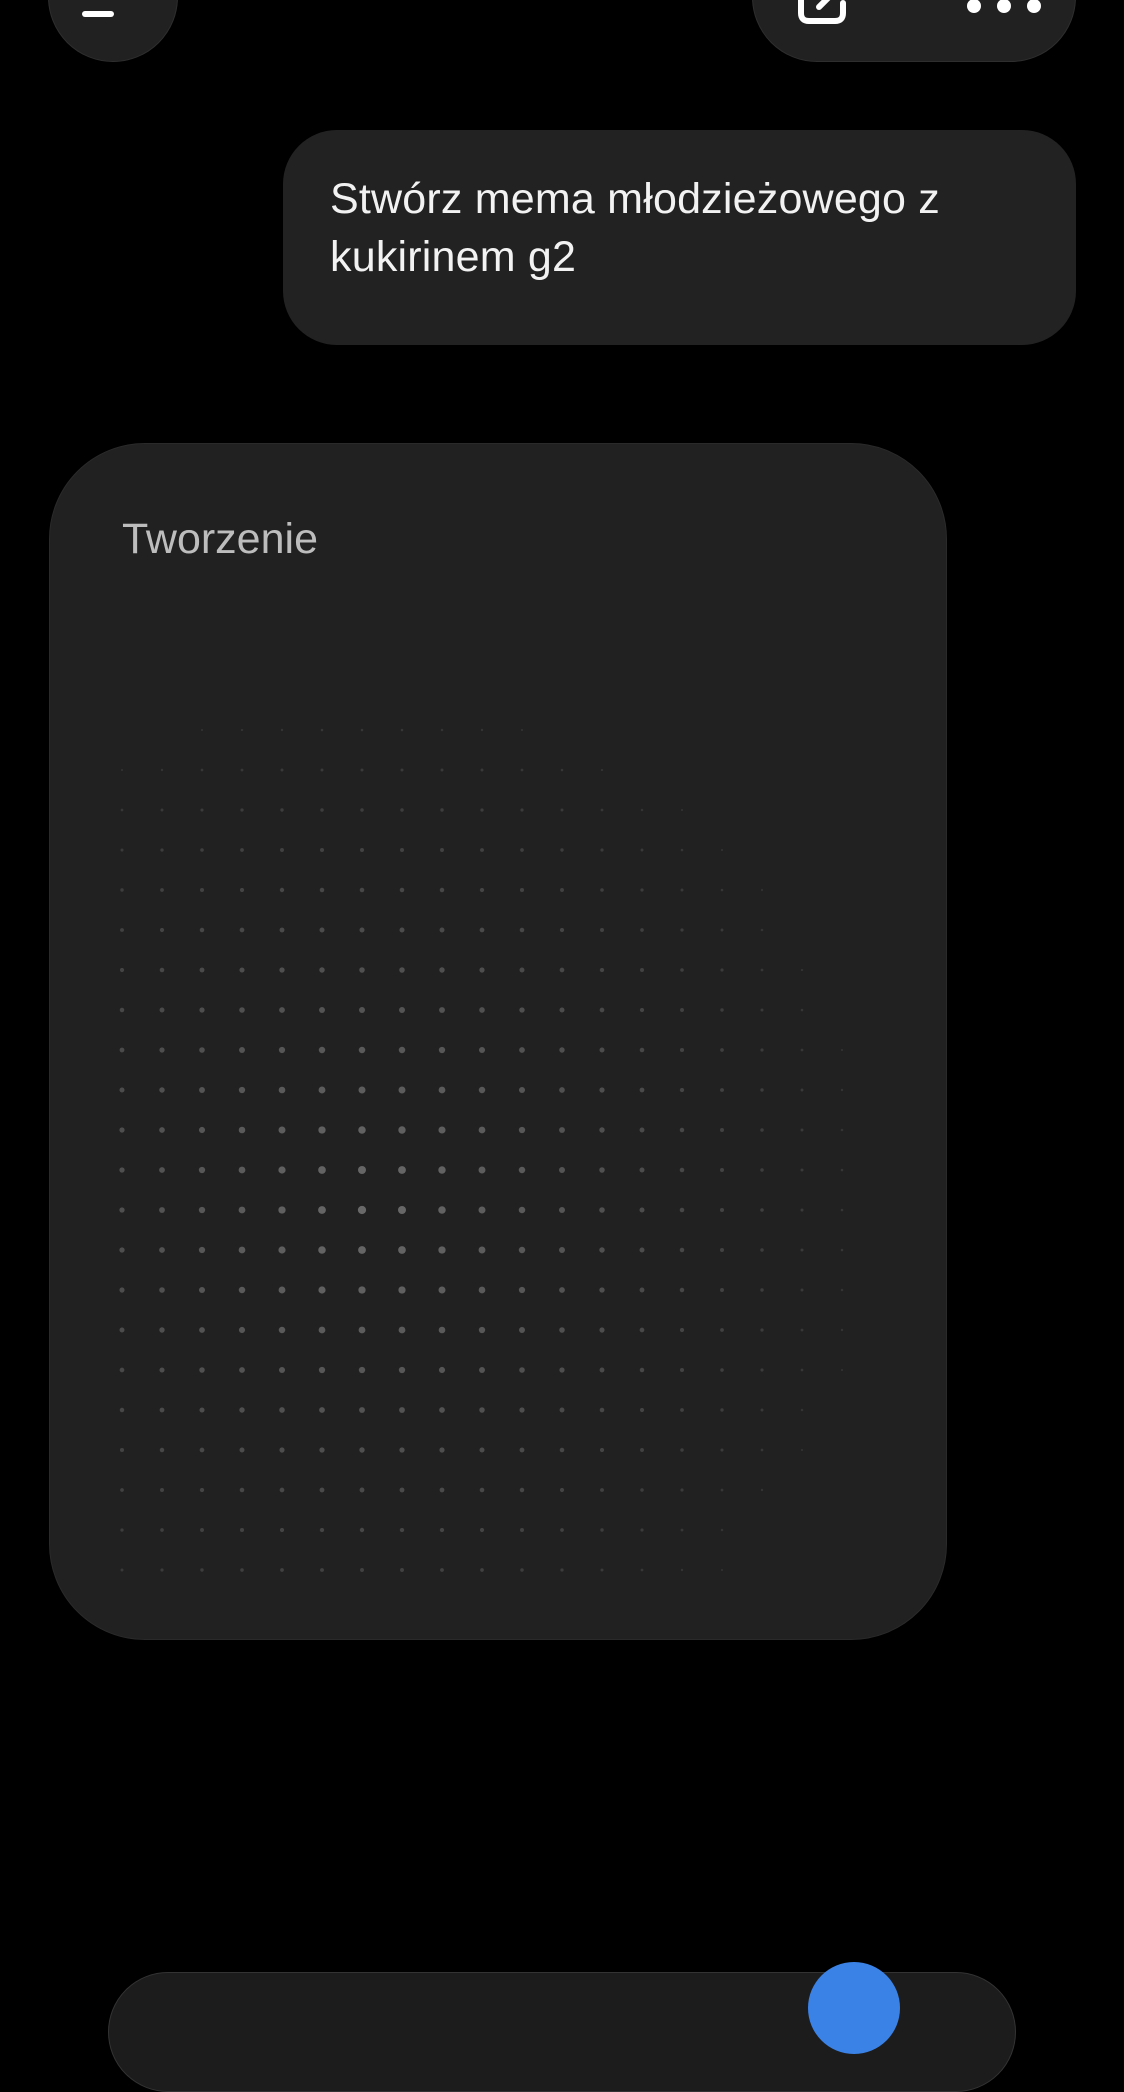 Image resolution: width=1124 pixels, height=2092 pixels. I want to click on user-message-bubble: Stwórz mema młodzieżowego z kukirinem g2, so click(679, 237).